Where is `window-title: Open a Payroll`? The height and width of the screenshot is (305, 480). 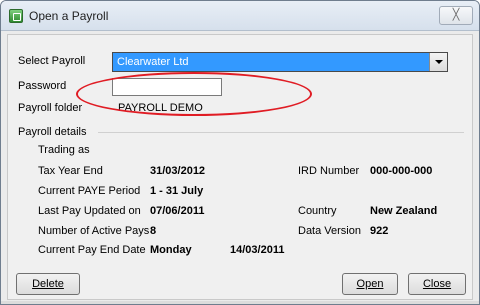
window-title: Open a Payroll is located at coordinates (69, 16).